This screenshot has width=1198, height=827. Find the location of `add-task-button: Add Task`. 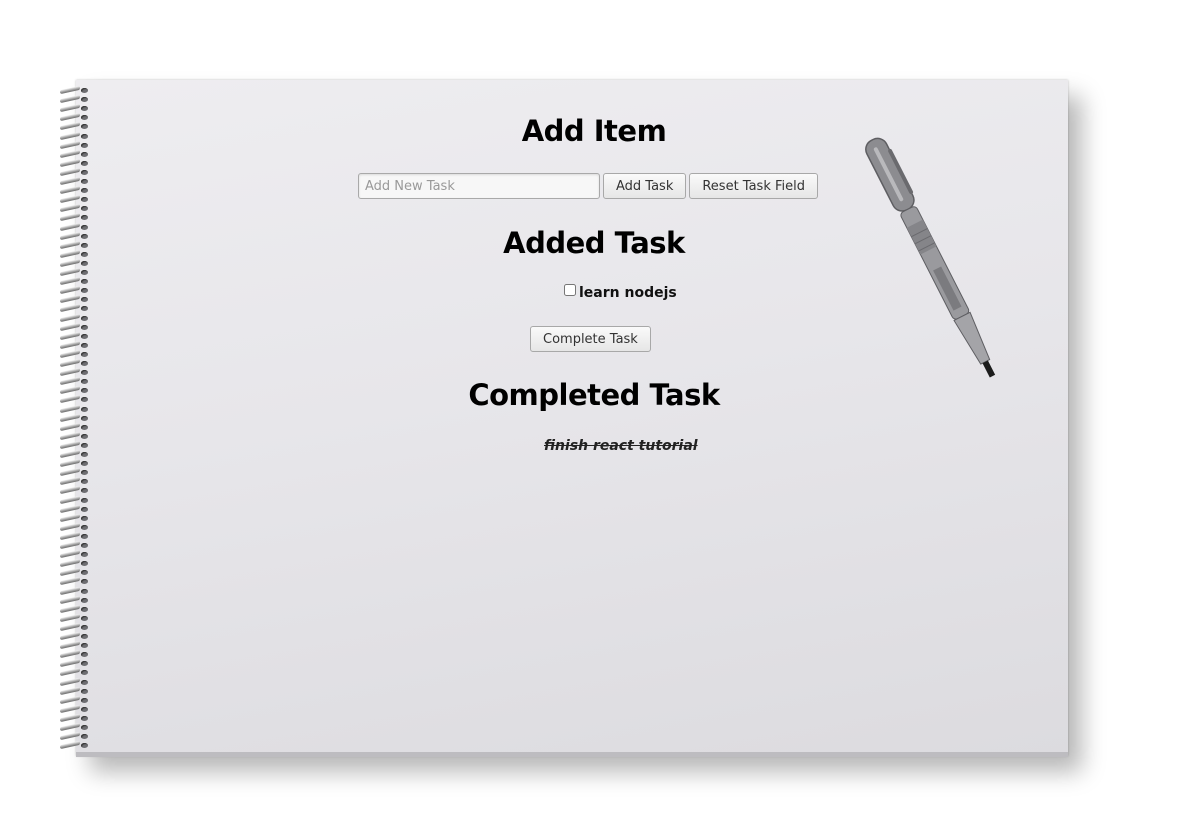

add-task-button: Add Task is located at coordinates (645, 186).